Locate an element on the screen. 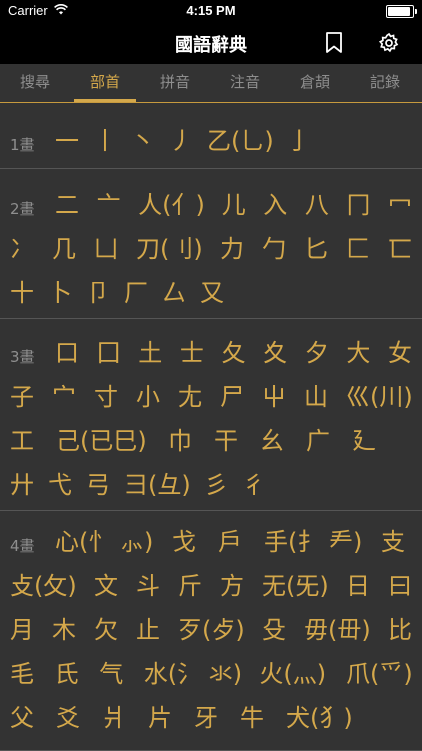  radical-item: 斤 is located at coordinates (190, 586).